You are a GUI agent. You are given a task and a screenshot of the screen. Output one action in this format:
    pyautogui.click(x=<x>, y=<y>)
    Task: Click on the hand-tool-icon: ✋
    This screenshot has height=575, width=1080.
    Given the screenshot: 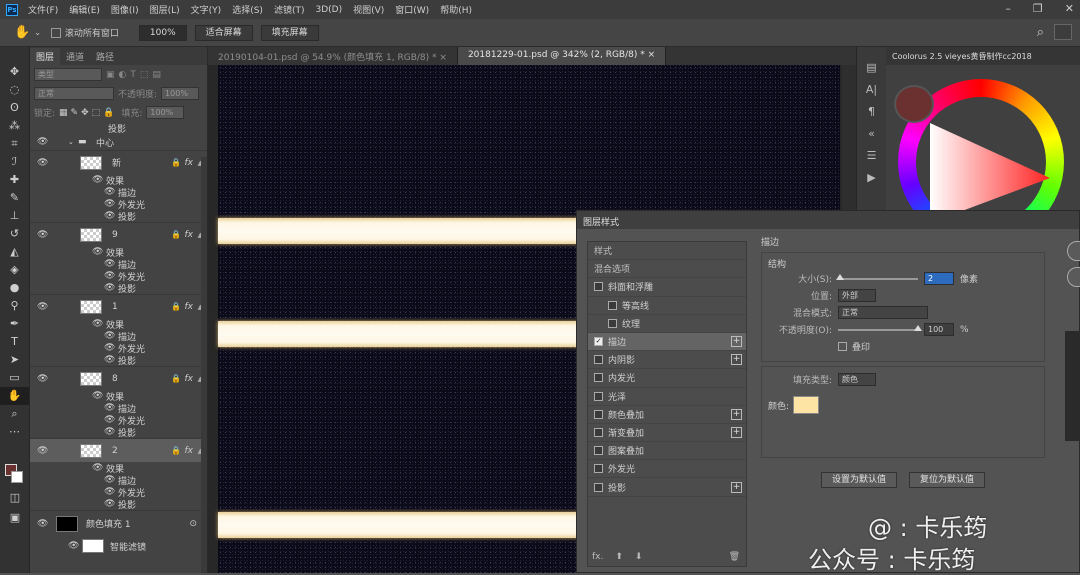 What is the action you would take?
    pyautogui.click(x=22, y=32)
    